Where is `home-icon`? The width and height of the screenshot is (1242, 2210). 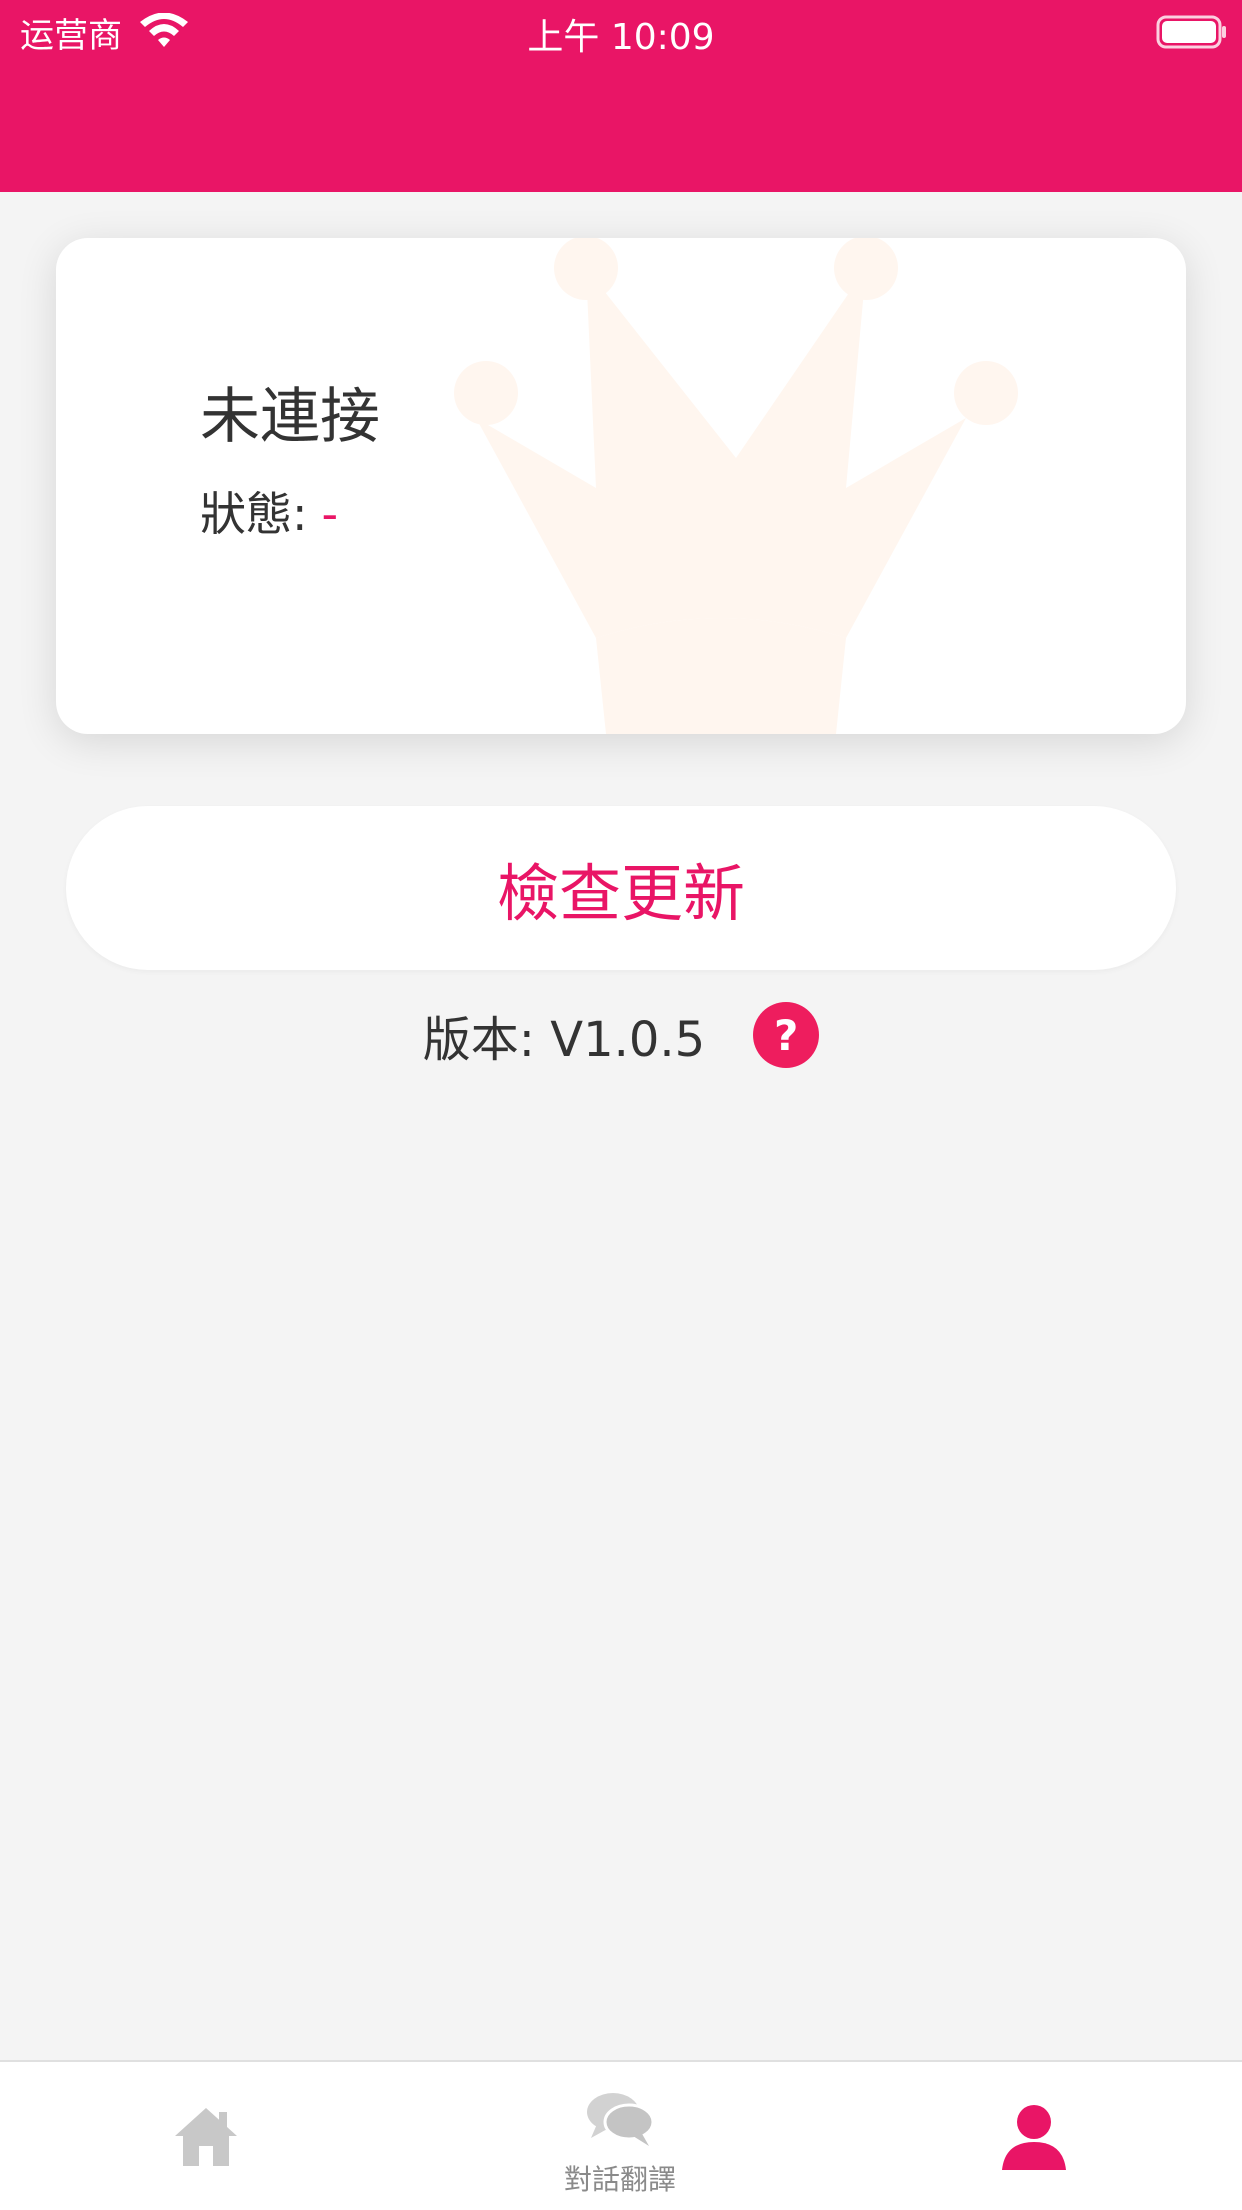
home-icon is located at coordinates (206, 2137).